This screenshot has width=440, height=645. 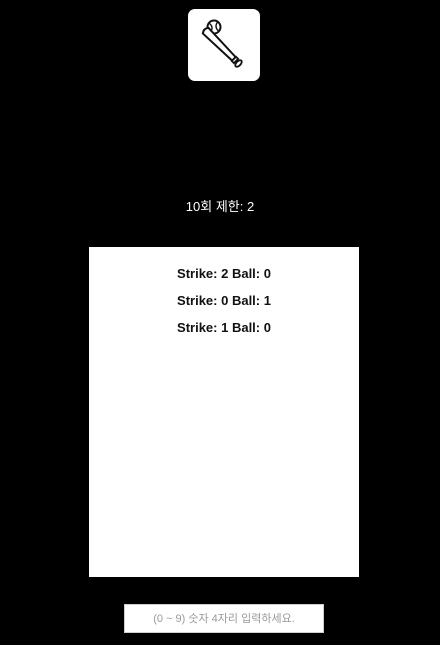 What do you see at coordinates (220, 206) in the screenshot?
I see `attempt-limit-text: 10회 제한: 2` at bounding box center [220, 206].